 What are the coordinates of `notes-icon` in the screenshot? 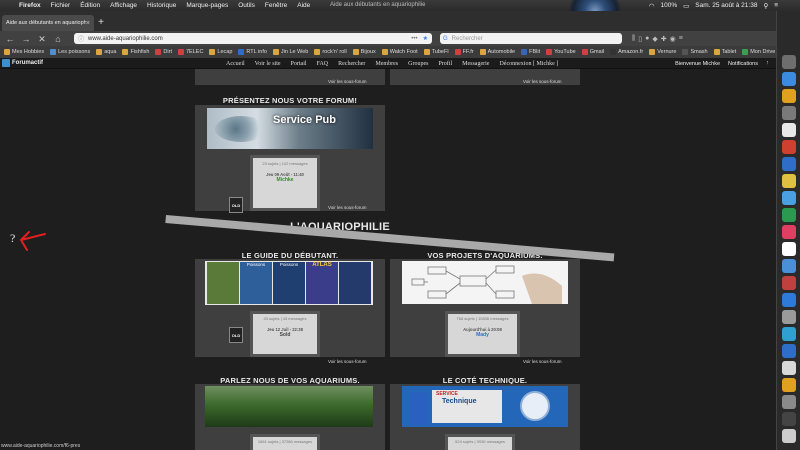 It's located at (789, 96).